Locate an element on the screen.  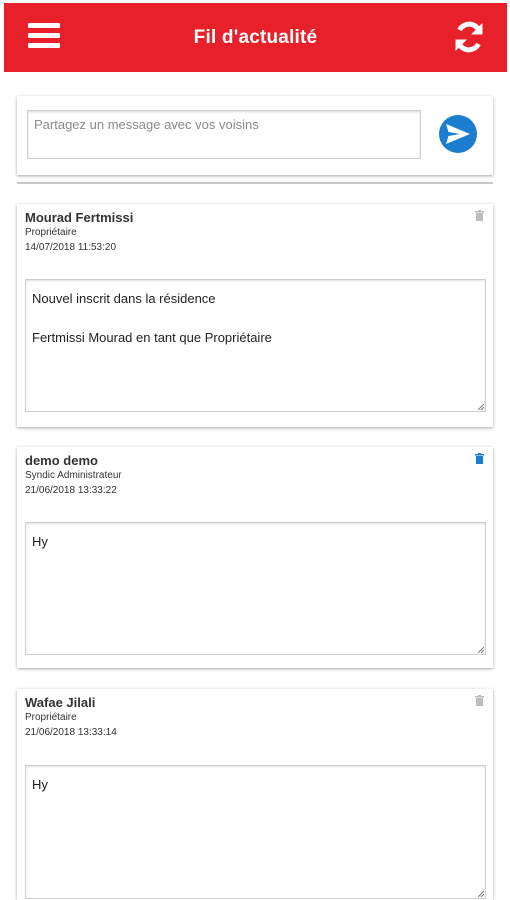
app-header: Fil d'actualité is located at coordinates (255, 37).